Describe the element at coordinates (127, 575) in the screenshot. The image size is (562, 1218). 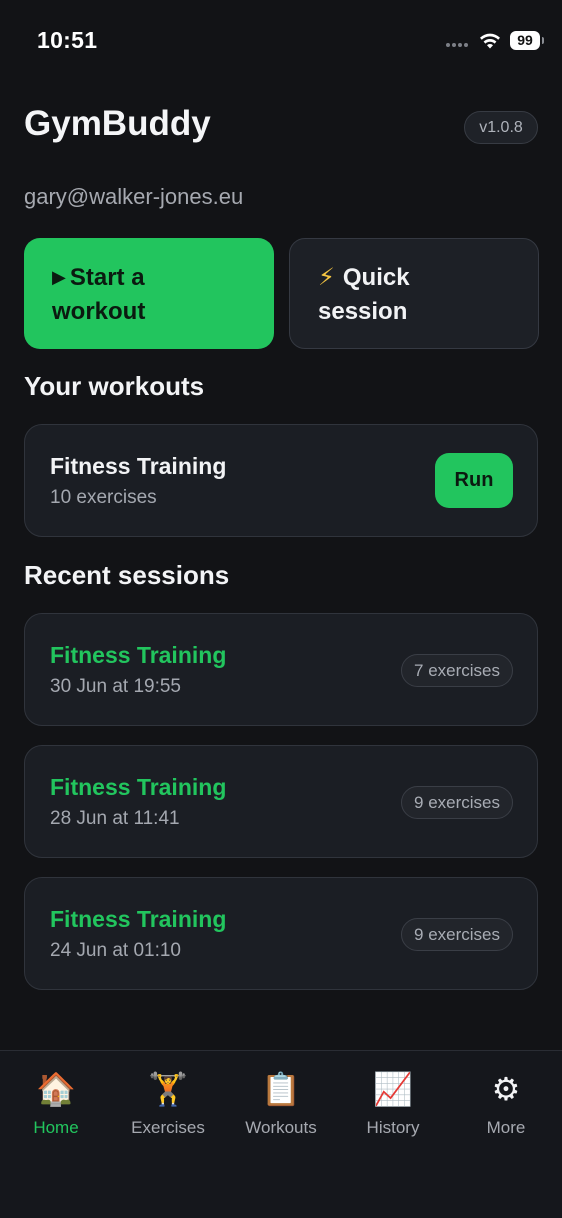
I see `recent-sessions-title: Recent sessions` at that location.